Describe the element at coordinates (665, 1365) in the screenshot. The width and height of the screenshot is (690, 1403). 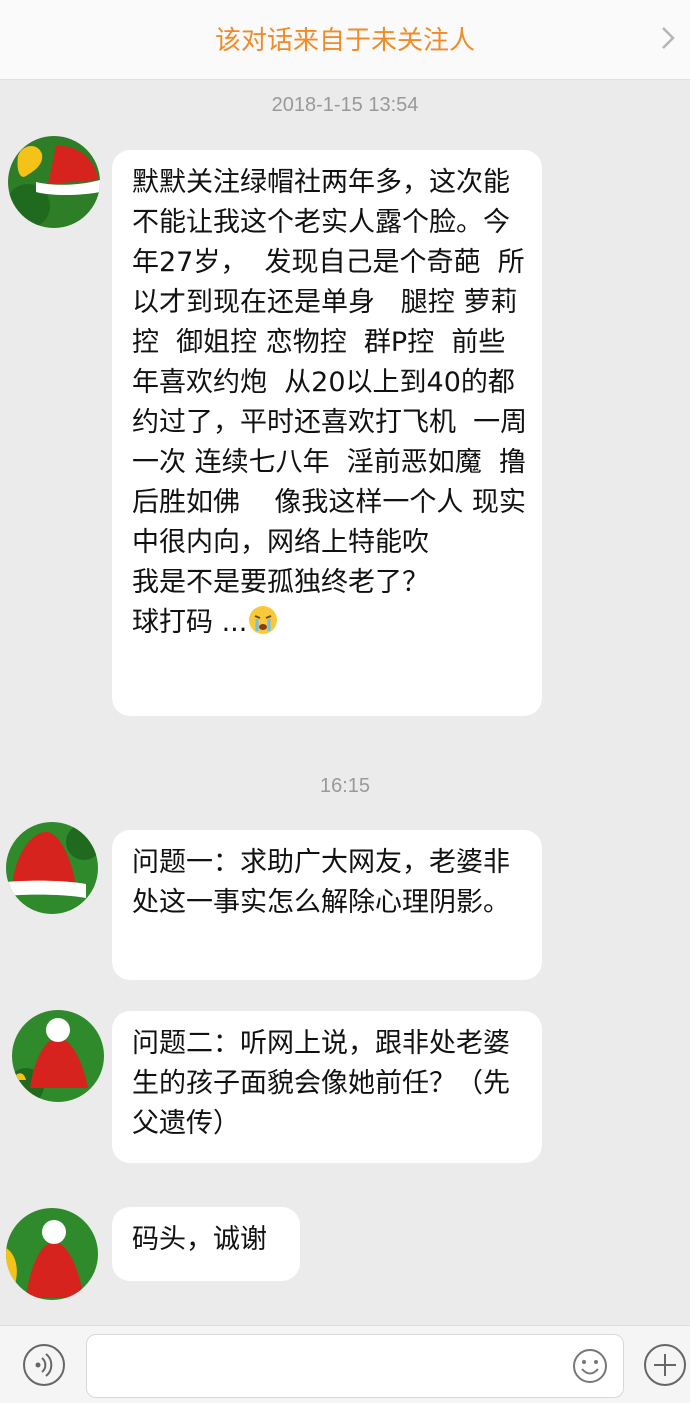
I see `plus-icon` at that location.